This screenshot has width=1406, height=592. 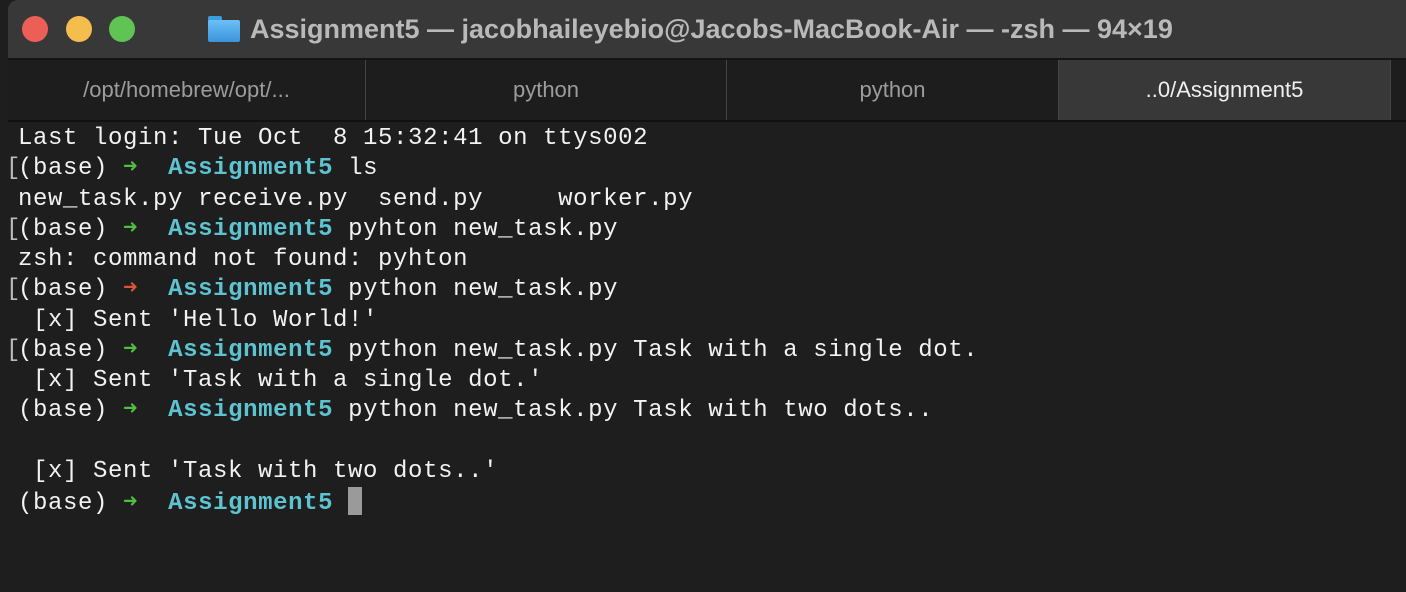 I want to click on terminal-line: [x] Sent 'Task with two dots..', so click(x=498, y=472).